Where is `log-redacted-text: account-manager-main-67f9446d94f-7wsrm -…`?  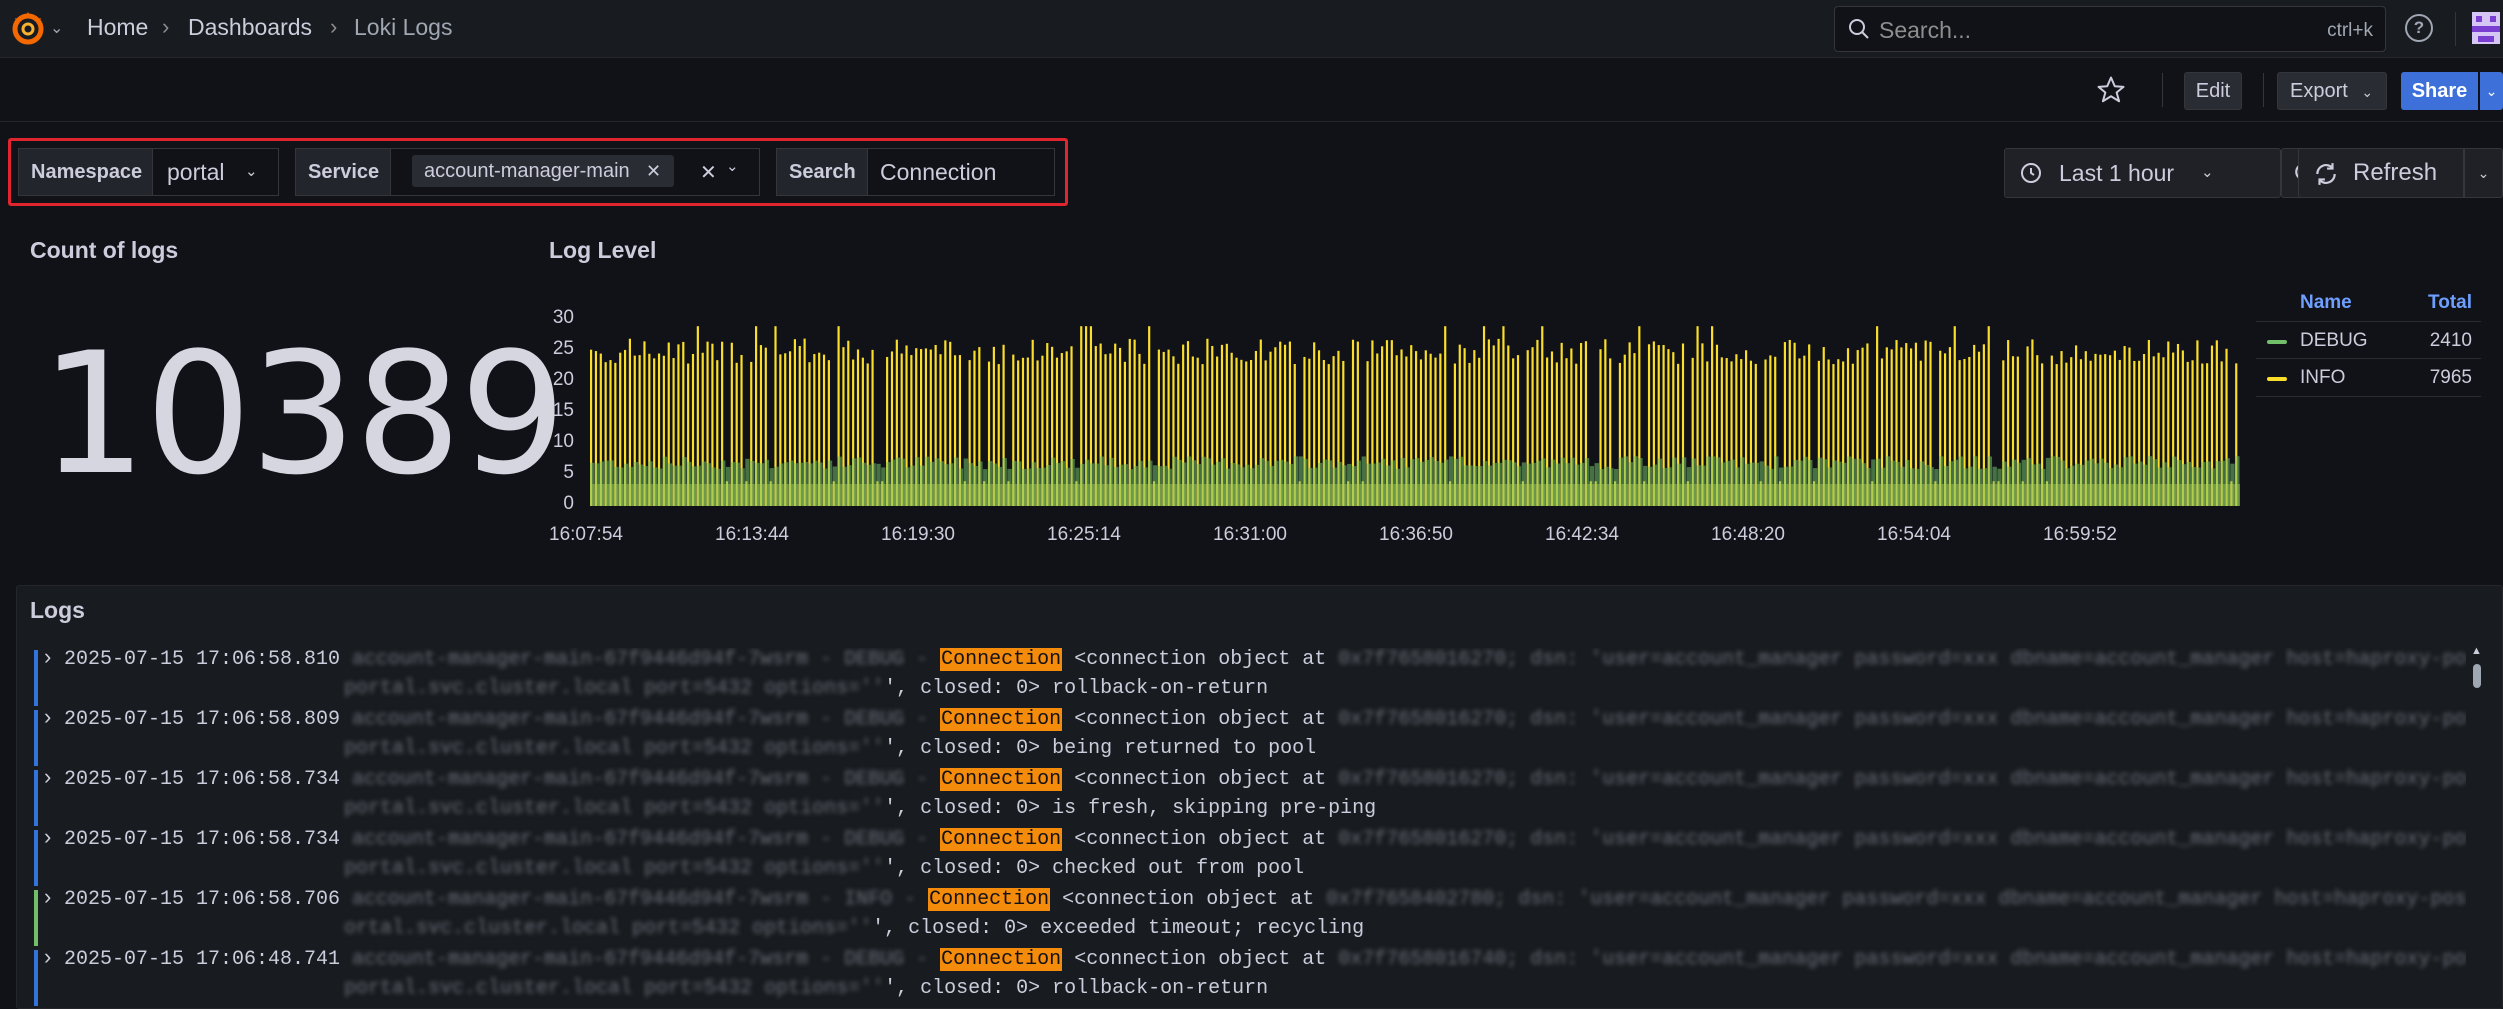
log-redacted-text: account-manager-main-67f9446d94f-7wsrm -… is located at coordinates (646, 839).